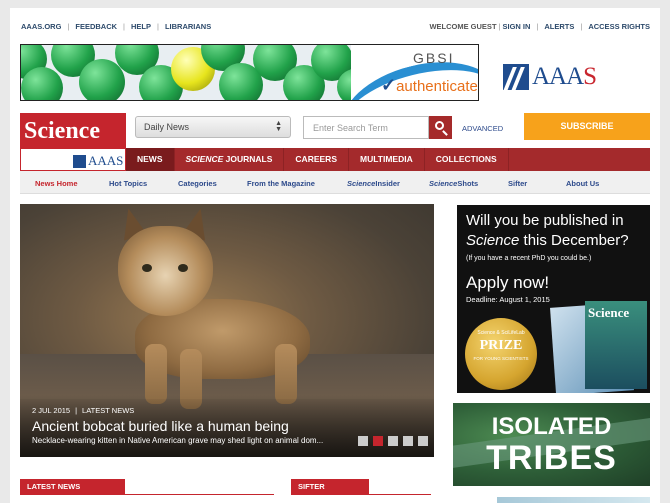  What do you see at coordinates (128, 183) in the screenshot?
I see `subnav-hot-topics: Hot Topics` at bounding box center [128, 183].